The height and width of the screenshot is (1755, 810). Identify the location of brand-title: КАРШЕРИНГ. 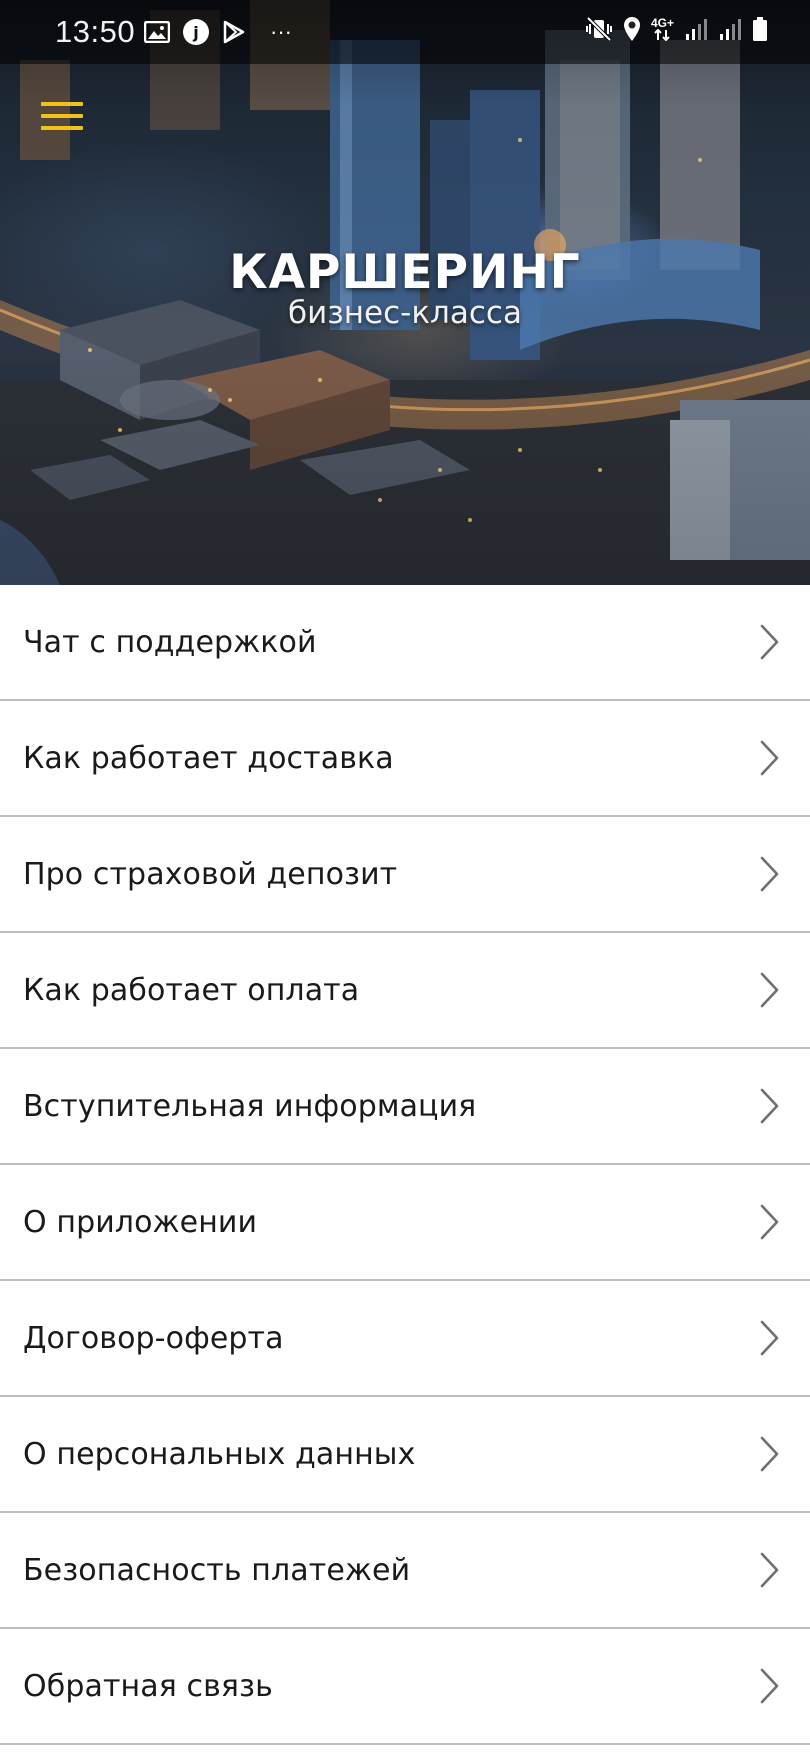
(405, 272).